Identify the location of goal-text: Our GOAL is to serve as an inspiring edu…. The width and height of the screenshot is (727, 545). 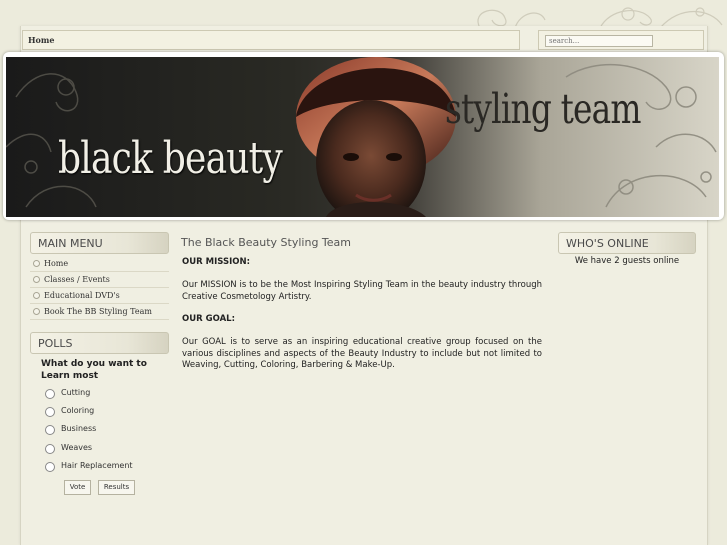
(362, 353).